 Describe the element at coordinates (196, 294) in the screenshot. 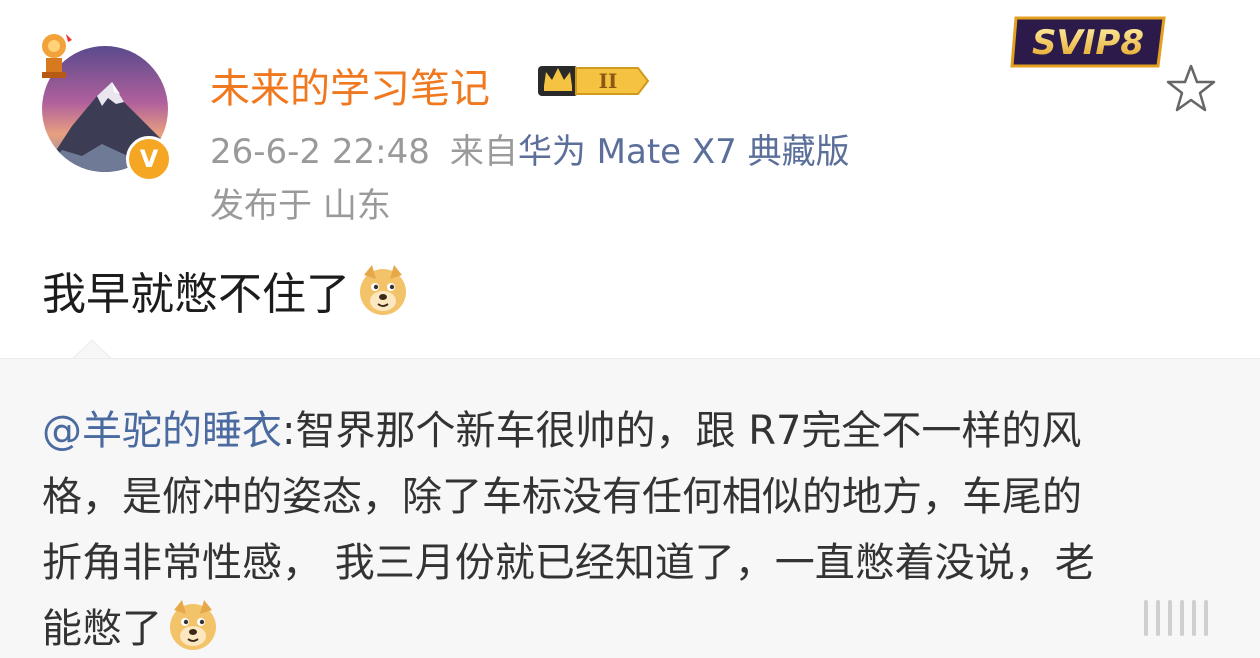

I see `post-text: 我早就憋不住了` at that location.